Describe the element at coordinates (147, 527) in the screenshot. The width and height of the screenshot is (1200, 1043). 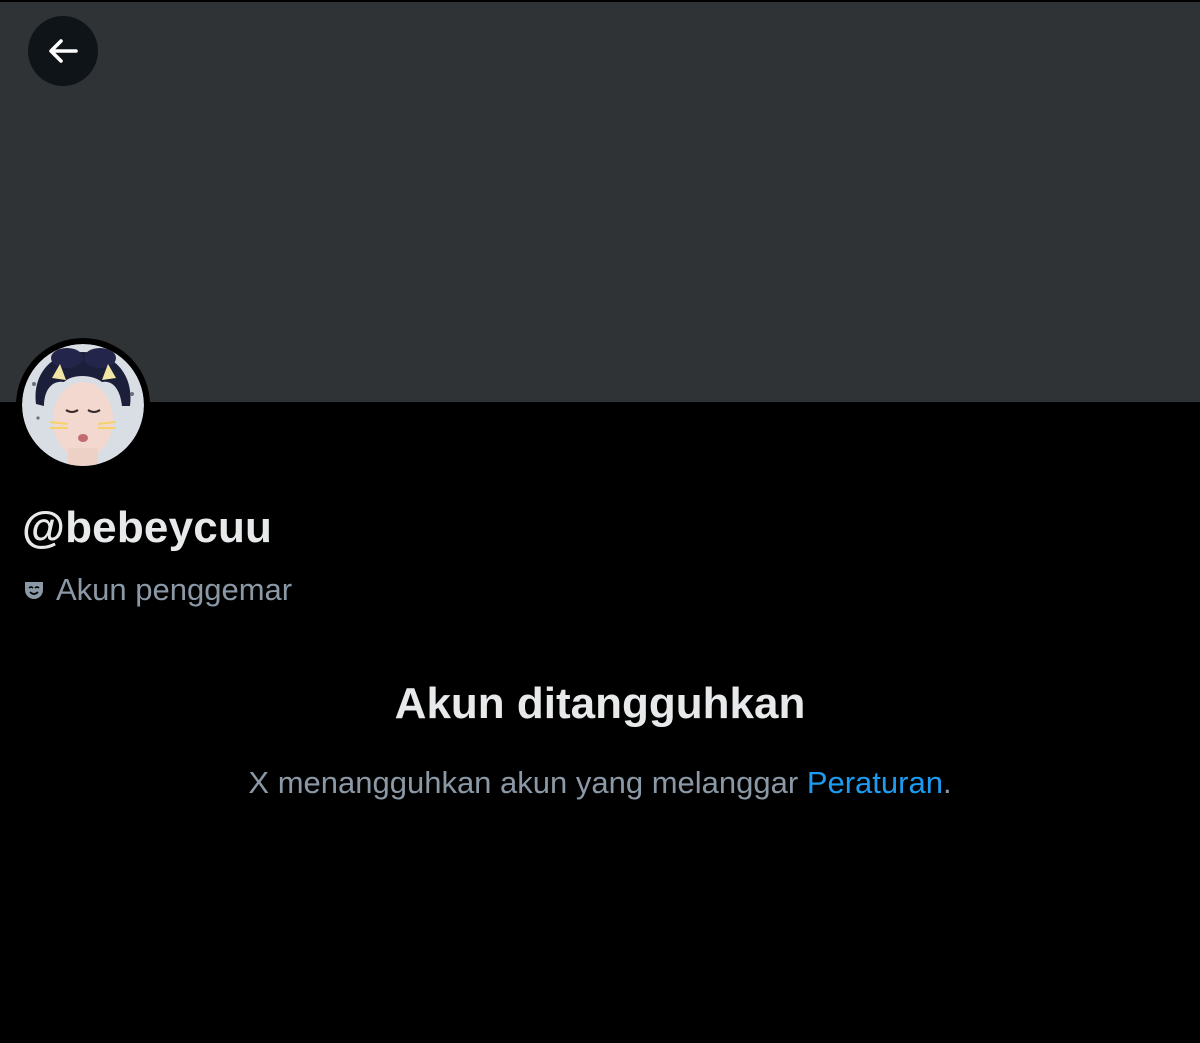
I see `profile-handle: @bebeycuu` at that location.